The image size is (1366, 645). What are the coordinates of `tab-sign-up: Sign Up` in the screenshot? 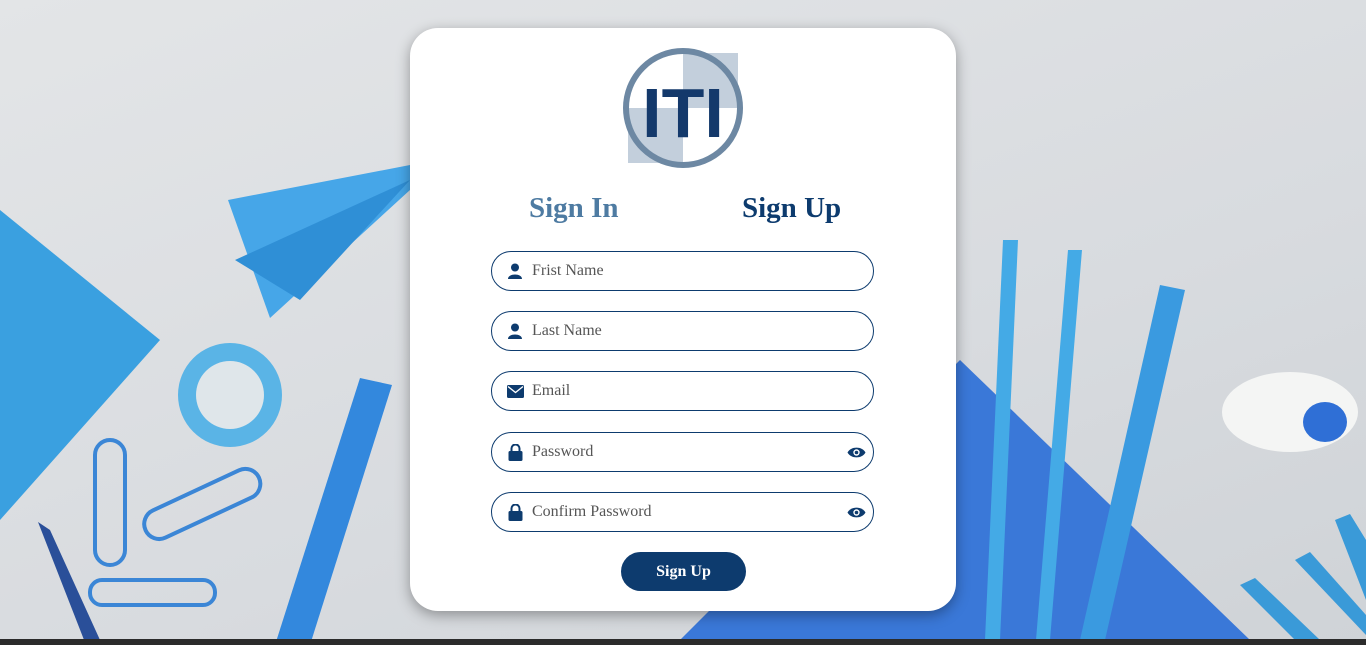 It's located at (791, 208).